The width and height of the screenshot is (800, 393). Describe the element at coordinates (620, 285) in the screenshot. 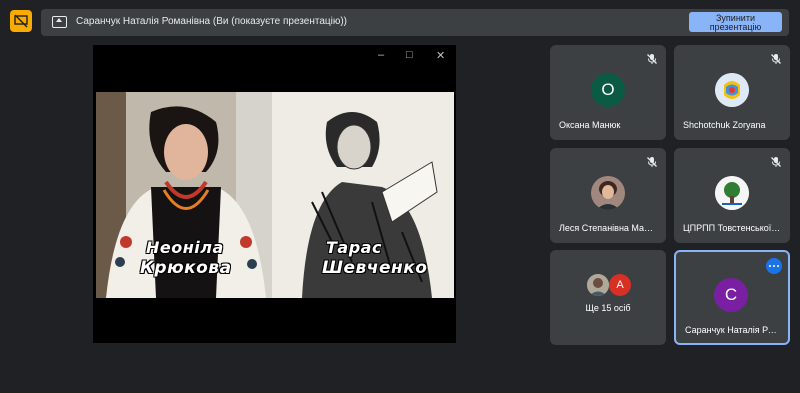

I see `avatar: А` at that location.